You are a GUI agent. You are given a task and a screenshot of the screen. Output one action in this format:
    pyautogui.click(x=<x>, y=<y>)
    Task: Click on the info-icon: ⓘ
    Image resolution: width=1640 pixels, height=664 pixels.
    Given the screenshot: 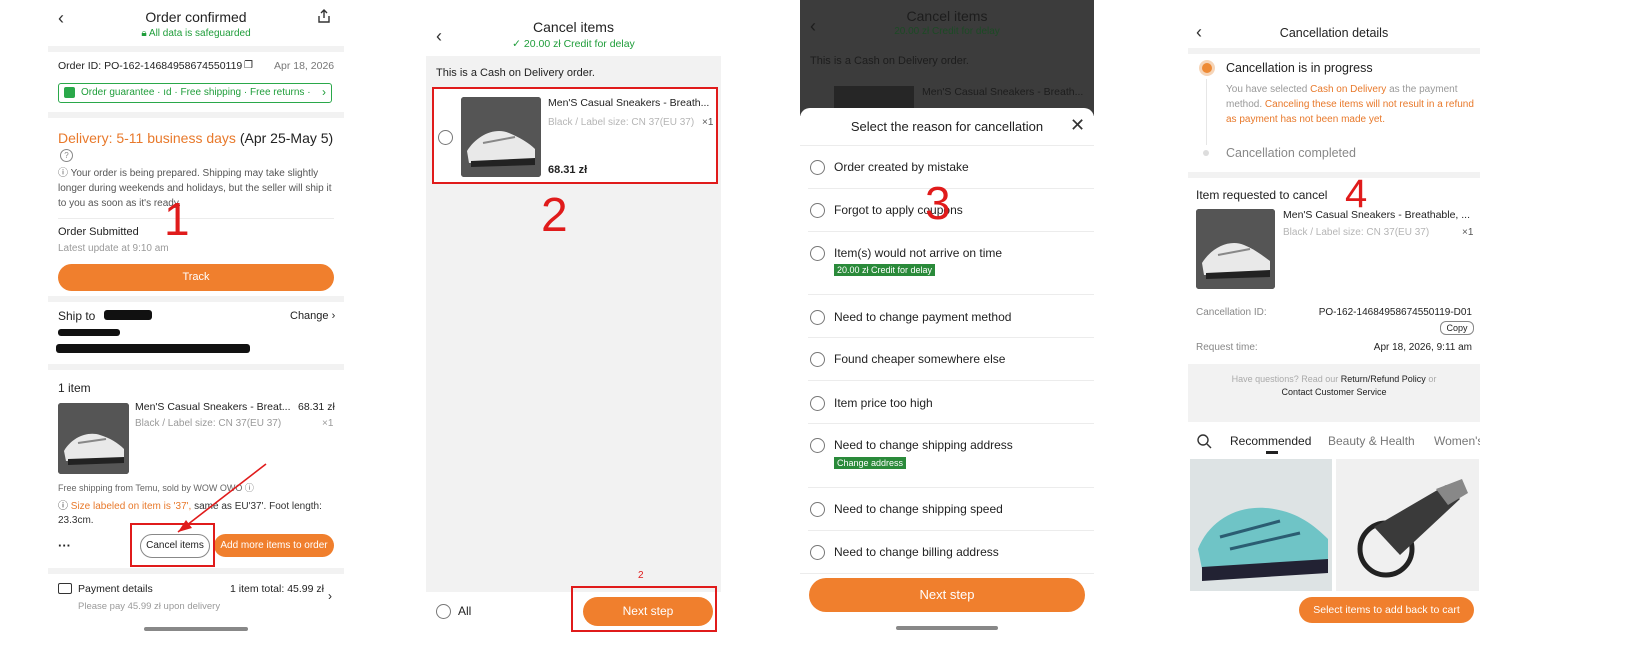 What is the action you would take?
    pyautogui.click(x=63, y=173)
    